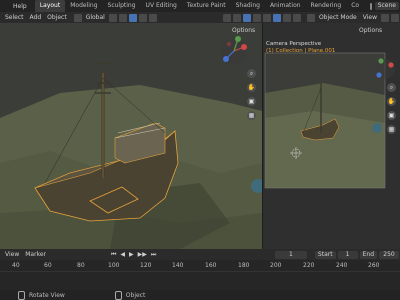 The image size is (400, 300). I want to click on tab-layout: Layout, so click(50, 6).